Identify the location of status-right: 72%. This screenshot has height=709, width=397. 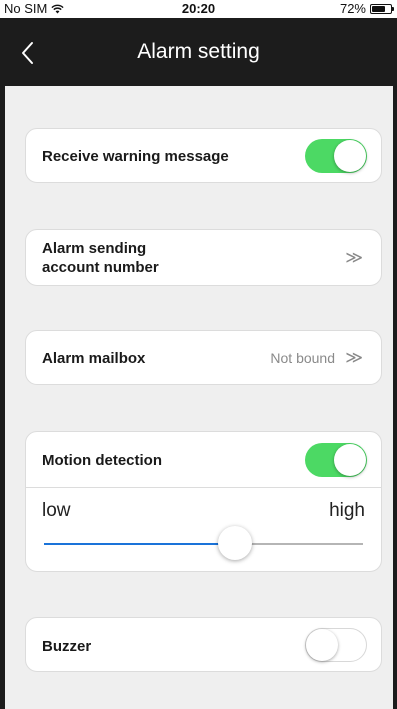
(366, 9).